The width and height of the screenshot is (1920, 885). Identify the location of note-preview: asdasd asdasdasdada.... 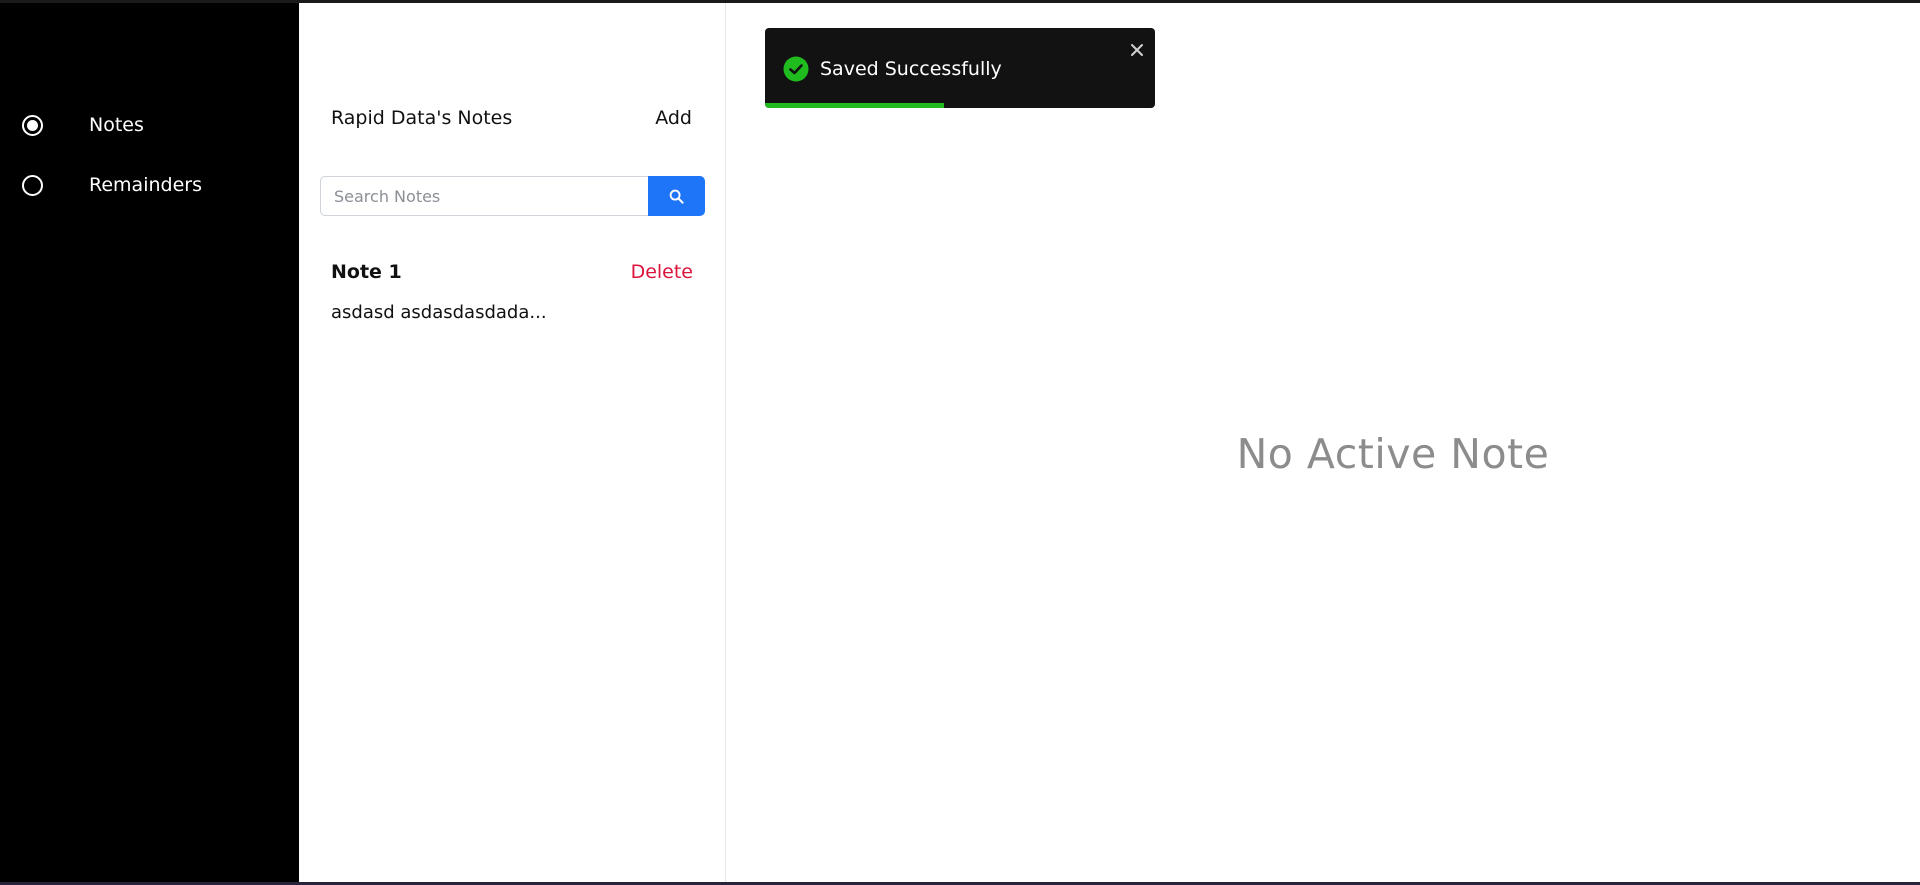
(439, 312).